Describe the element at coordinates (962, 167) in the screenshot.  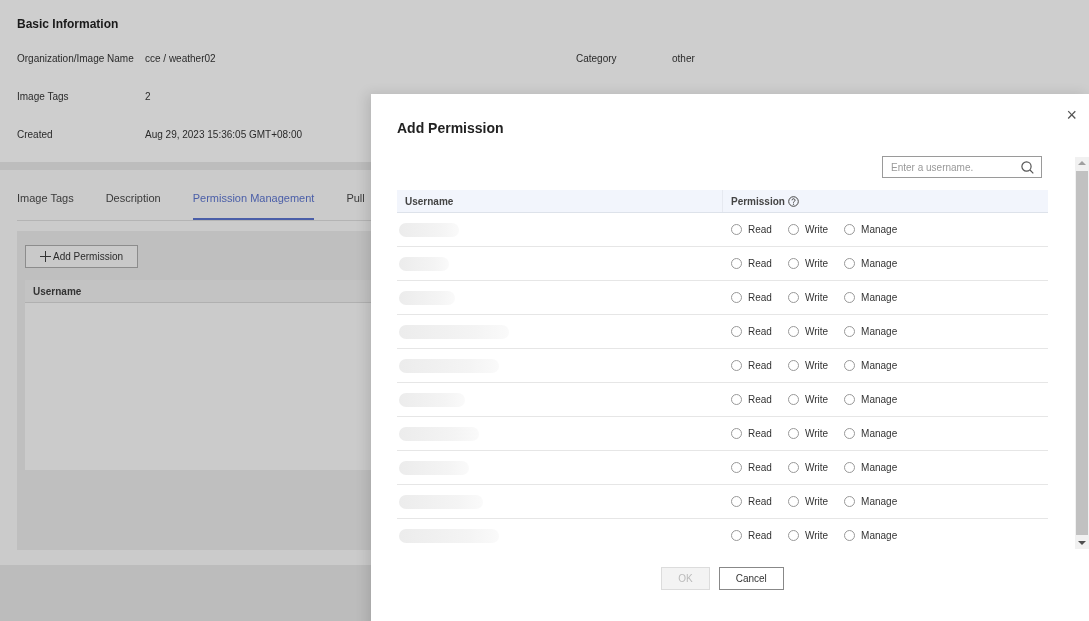
I see `search-field: Enter a username.` at that location.